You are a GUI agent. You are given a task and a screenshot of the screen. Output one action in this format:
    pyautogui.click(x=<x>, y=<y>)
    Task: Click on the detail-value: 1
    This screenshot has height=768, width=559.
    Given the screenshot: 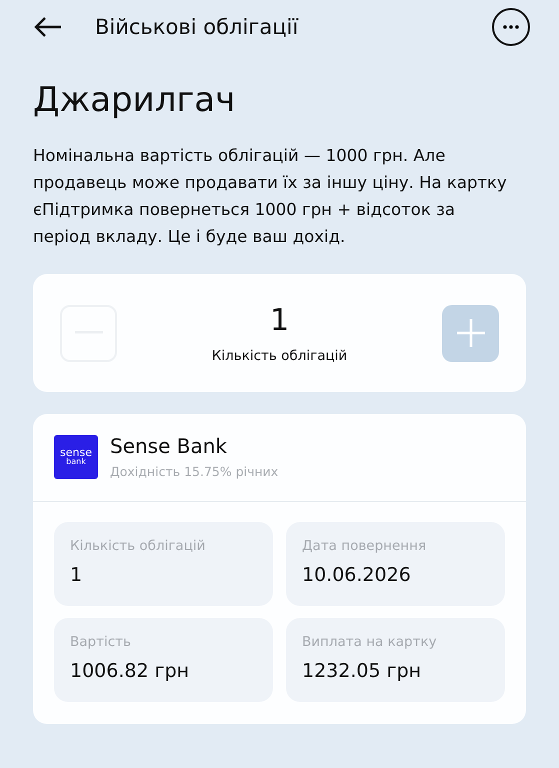 What is the action you would take?
    pyautogui.click(x=77, y=575)
    